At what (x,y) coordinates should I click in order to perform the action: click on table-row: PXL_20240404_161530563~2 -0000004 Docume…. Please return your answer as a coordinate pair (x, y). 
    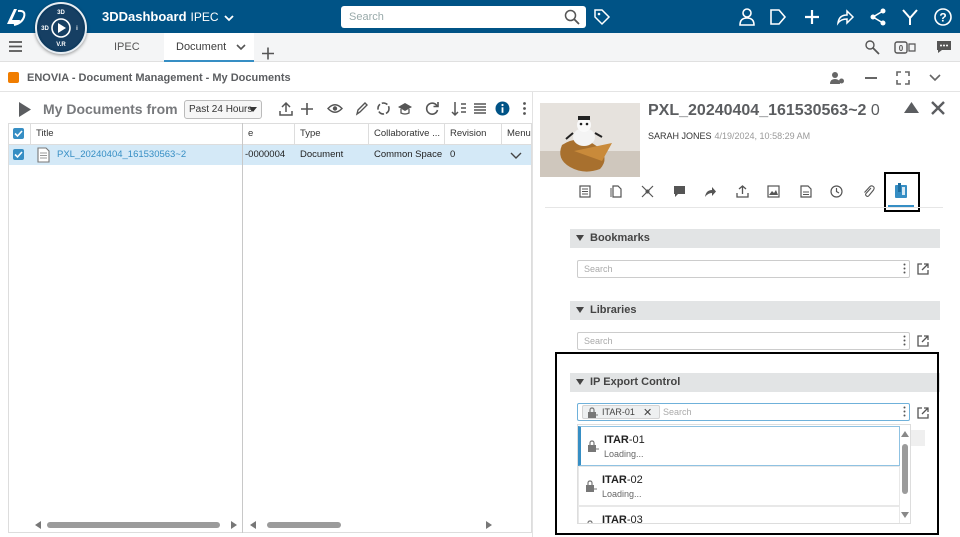
    Looking at the image, I should click on (270, 155).